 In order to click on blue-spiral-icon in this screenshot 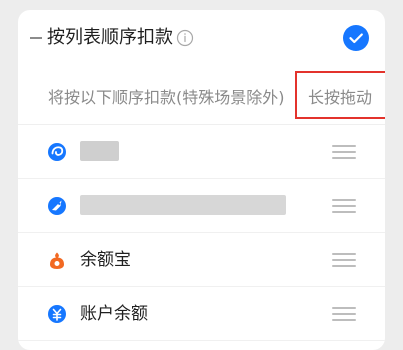, I will do `click(57, 152)`.